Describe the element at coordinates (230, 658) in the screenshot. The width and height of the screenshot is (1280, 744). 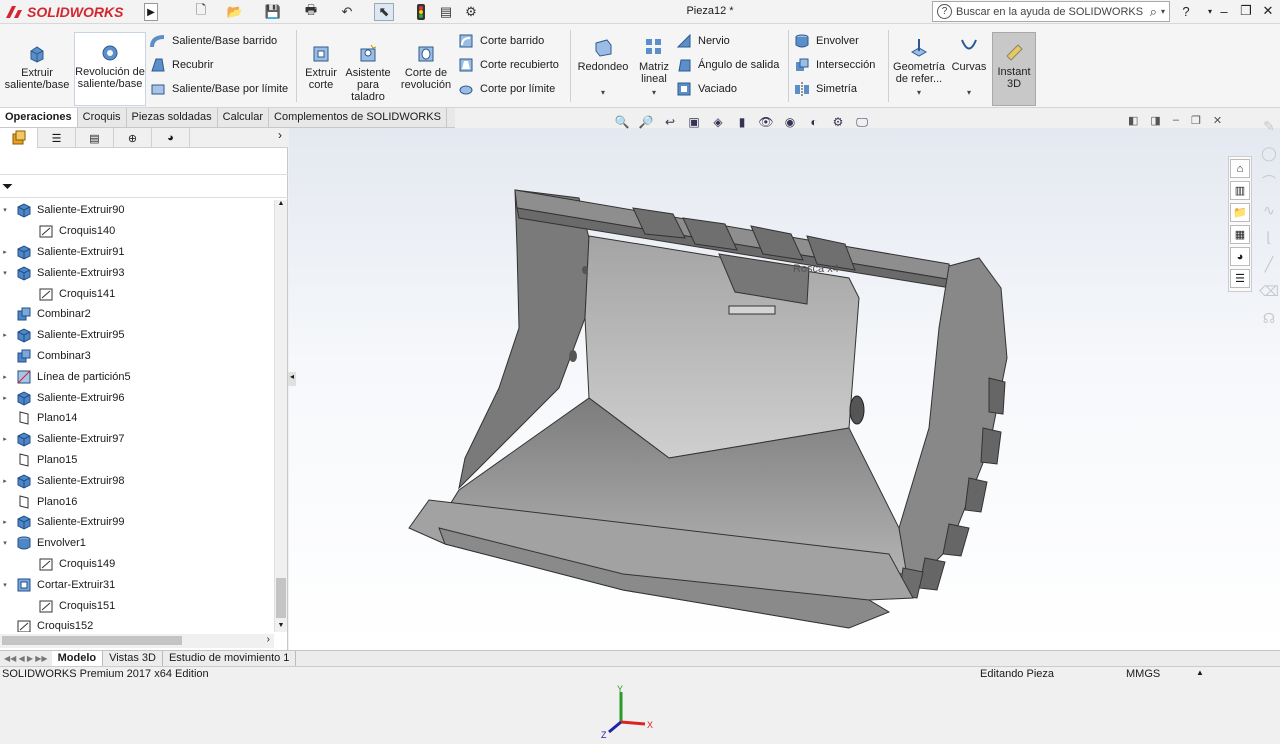
I see `tab-estudio-movimiento: Estudio de movimiento 1` at that location.